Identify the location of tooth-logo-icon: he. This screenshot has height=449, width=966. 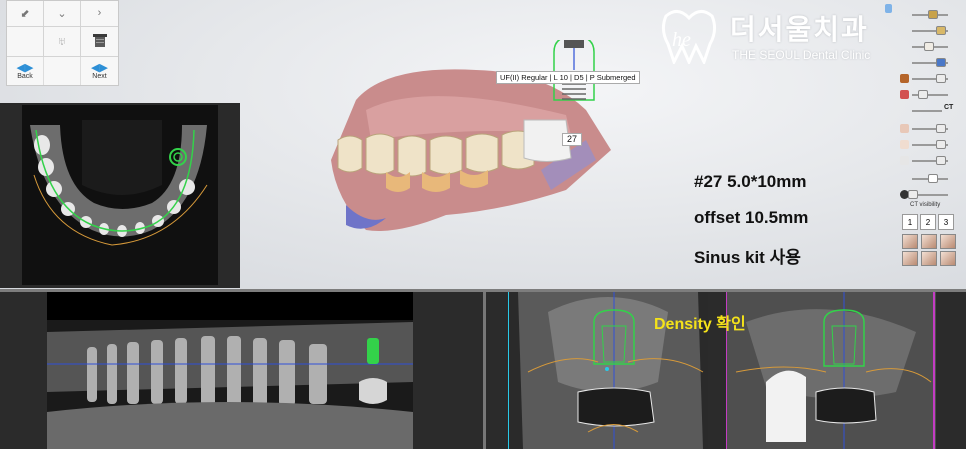
(689, 37).